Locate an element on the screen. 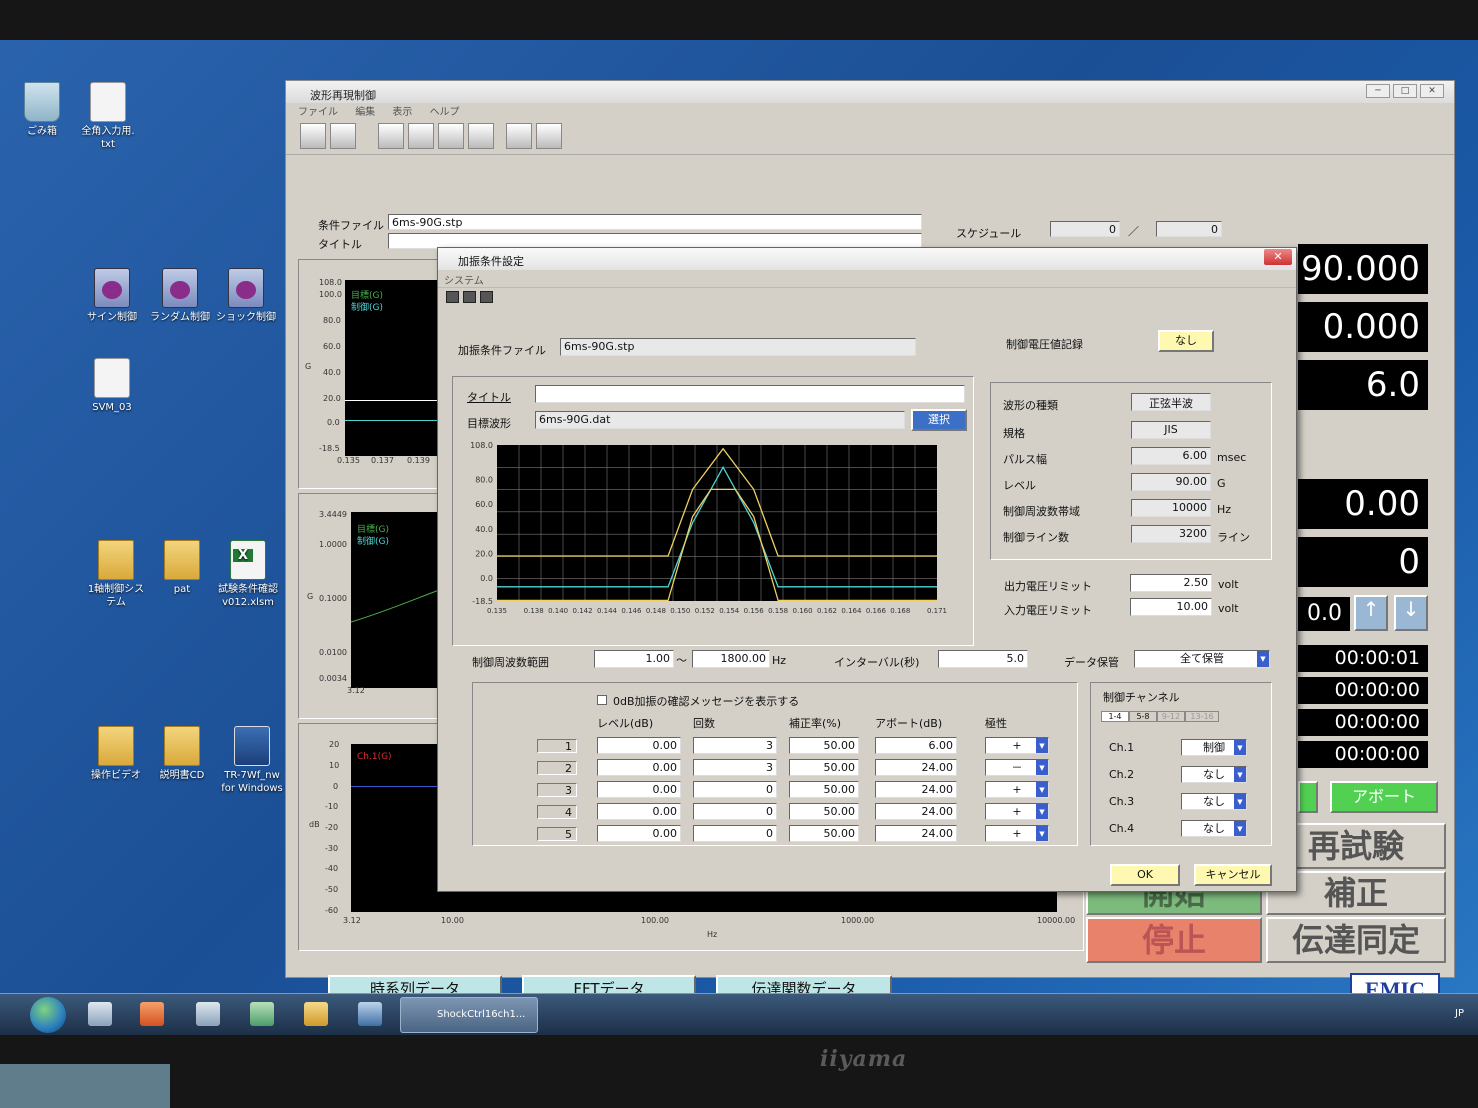 This screenshot has width=1478, height=1108. ime-indicator: JP is located at coordinates (1459, 1013).